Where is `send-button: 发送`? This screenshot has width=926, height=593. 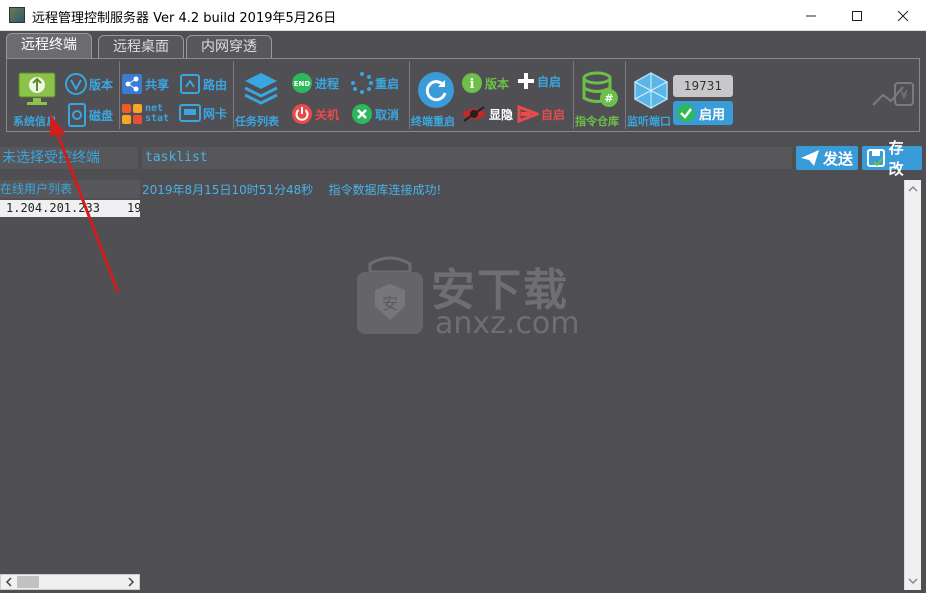
send-button: 发送 is located at coordinates (827, 158).